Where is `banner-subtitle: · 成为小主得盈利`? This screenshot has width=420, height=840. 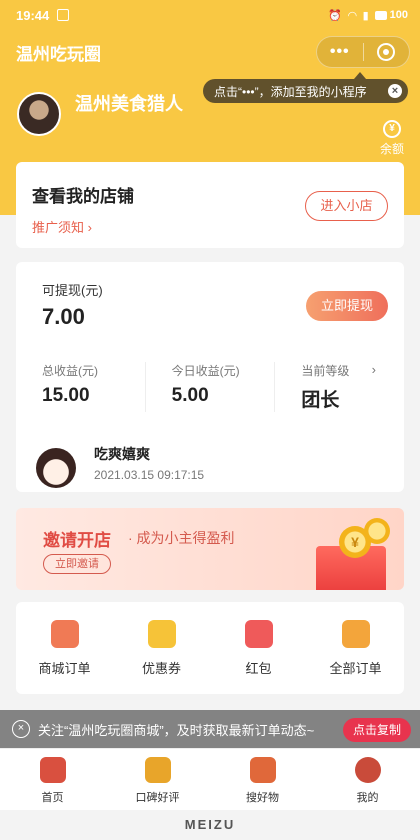
banner-subtitle: · 成为小主得盈利 is located at coordinates (181, 538).